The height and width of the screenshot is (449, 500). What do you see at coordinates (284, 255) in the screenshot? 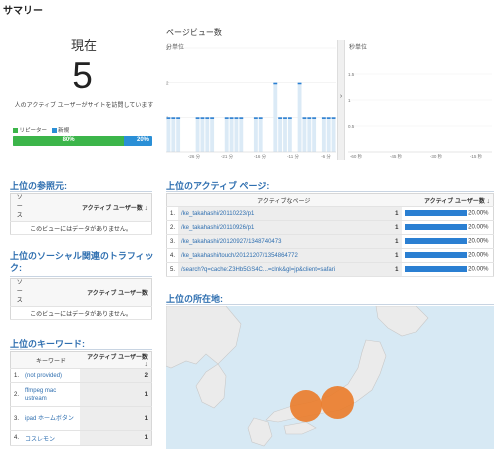
I see `page-link: /ke_takahashi/touch/20121207/1354864772` at bounding box center [284, 255].